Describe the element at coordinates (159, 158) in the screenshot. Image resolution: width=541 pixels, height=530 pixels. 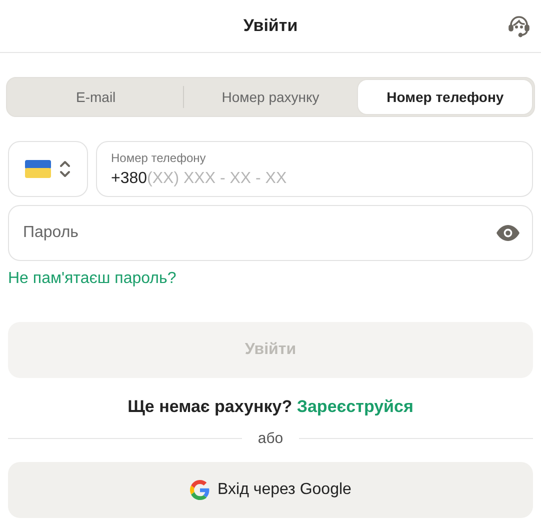
I see `field-label: Номер телефону` at that location.